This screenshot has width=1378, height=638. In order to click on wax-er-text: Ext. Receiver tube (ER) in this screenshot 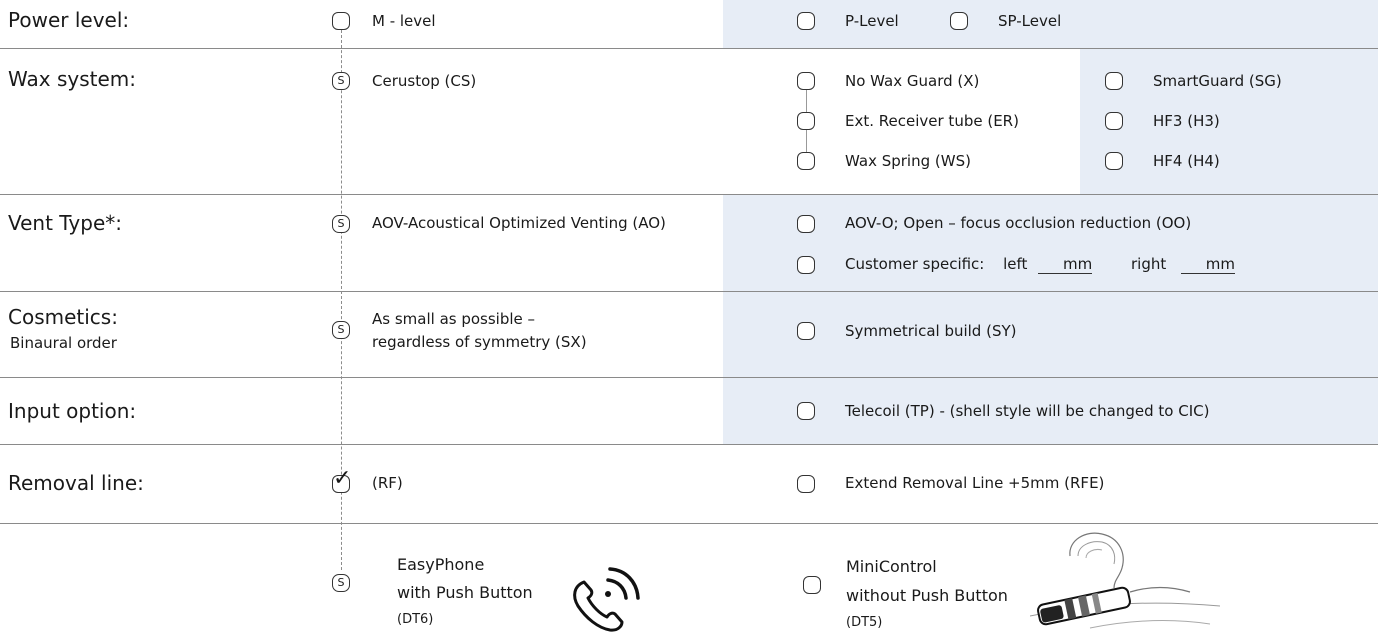, I will do `click(932, 121)`.